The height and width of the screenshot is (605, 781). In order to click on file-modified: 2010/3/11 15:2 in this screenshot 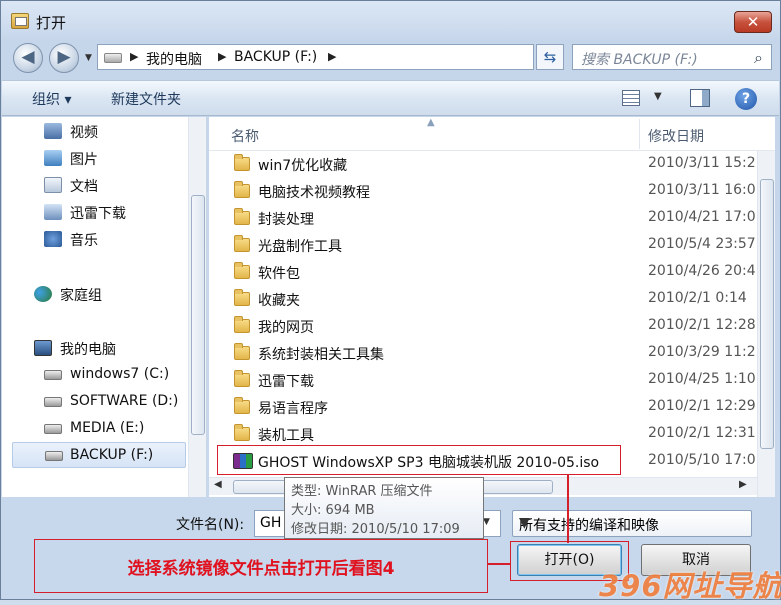, I will do `click(702, 163)`.